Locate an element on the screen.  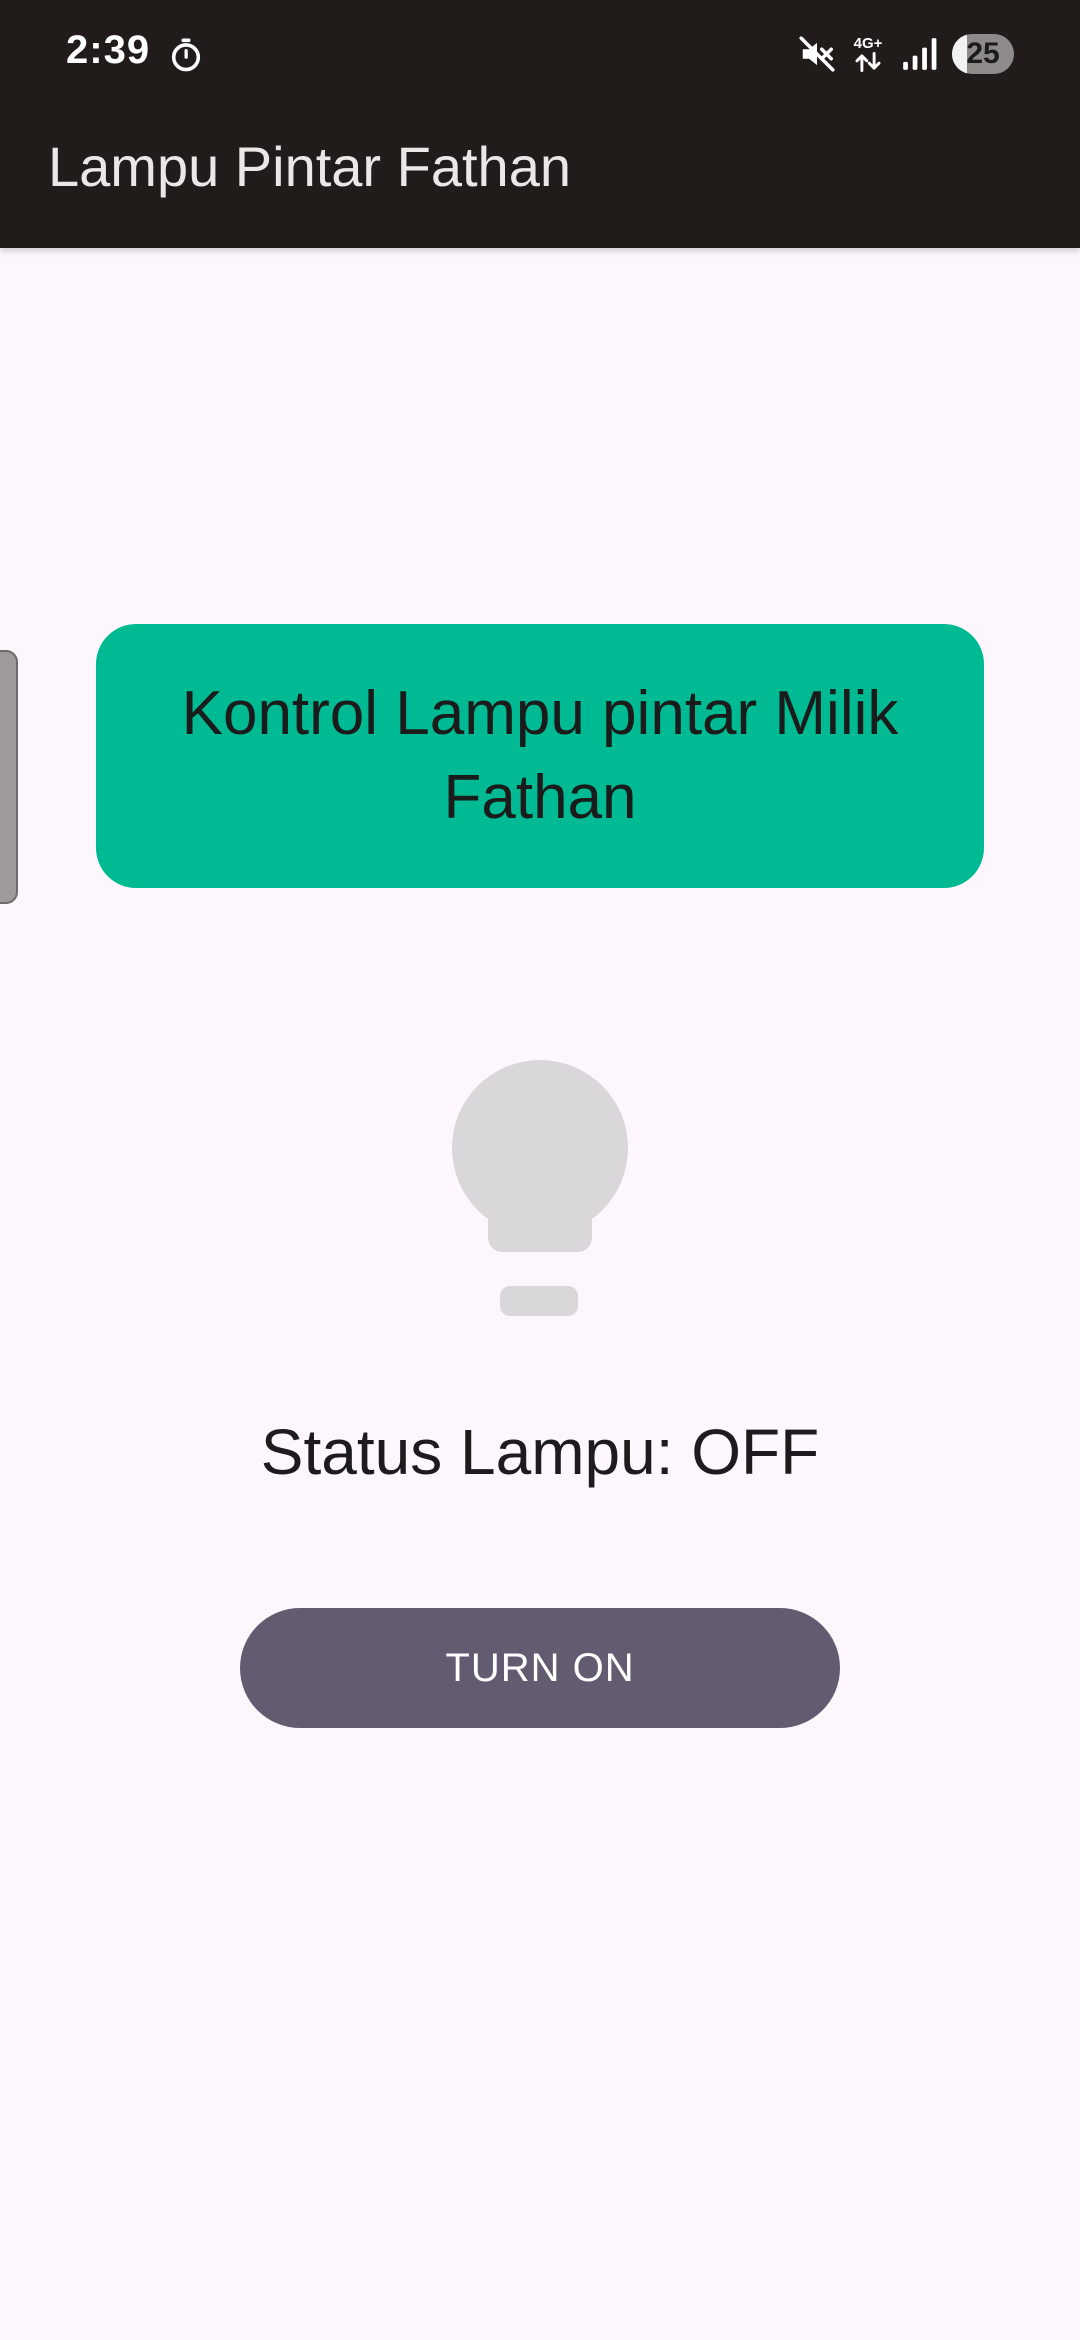
timer-icon is located at coordinates (186, 55).